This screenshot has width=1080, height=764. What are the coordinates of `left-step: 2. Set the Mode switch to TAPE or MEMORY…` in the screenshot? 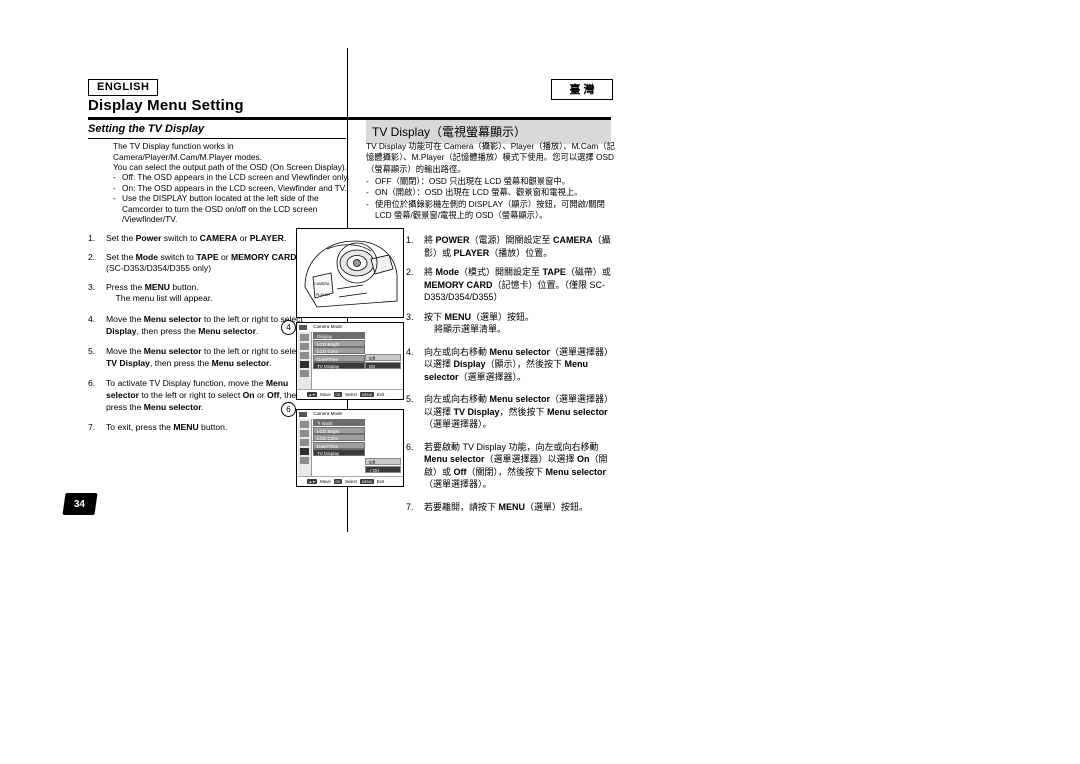 It's located at (195, 263).